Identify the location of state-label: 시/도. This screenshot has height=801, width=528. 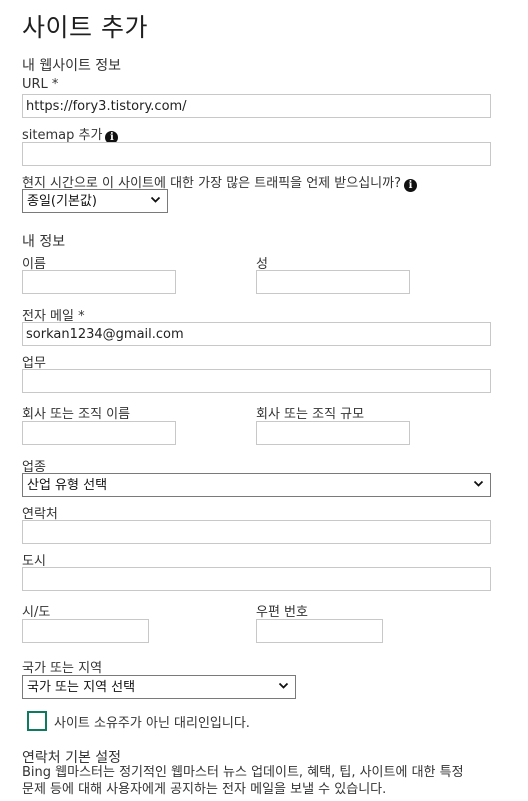
(36, 612).